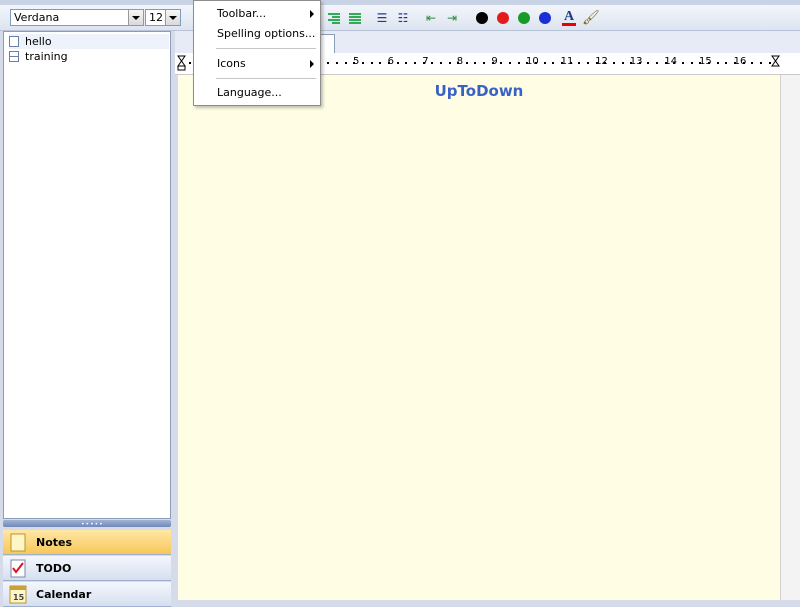  What do you see at coordinates (19, 597) in the screenshot?
I see `calendar-icon-day: 15` at bounding box center [19, 597].